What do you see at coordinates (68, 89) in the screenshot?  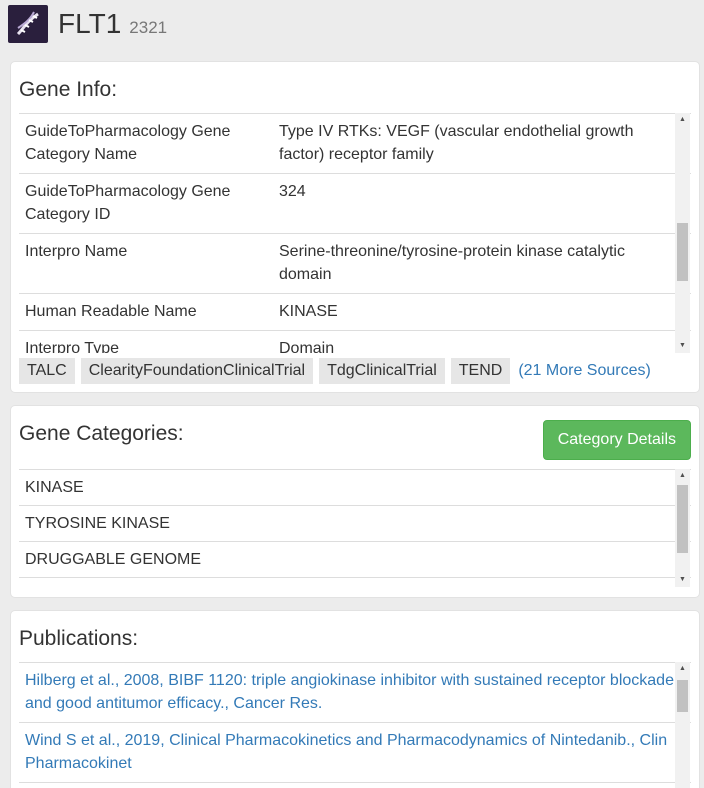 I see `gene-info-title: Gene Info:` at bounding box center [68, 89].